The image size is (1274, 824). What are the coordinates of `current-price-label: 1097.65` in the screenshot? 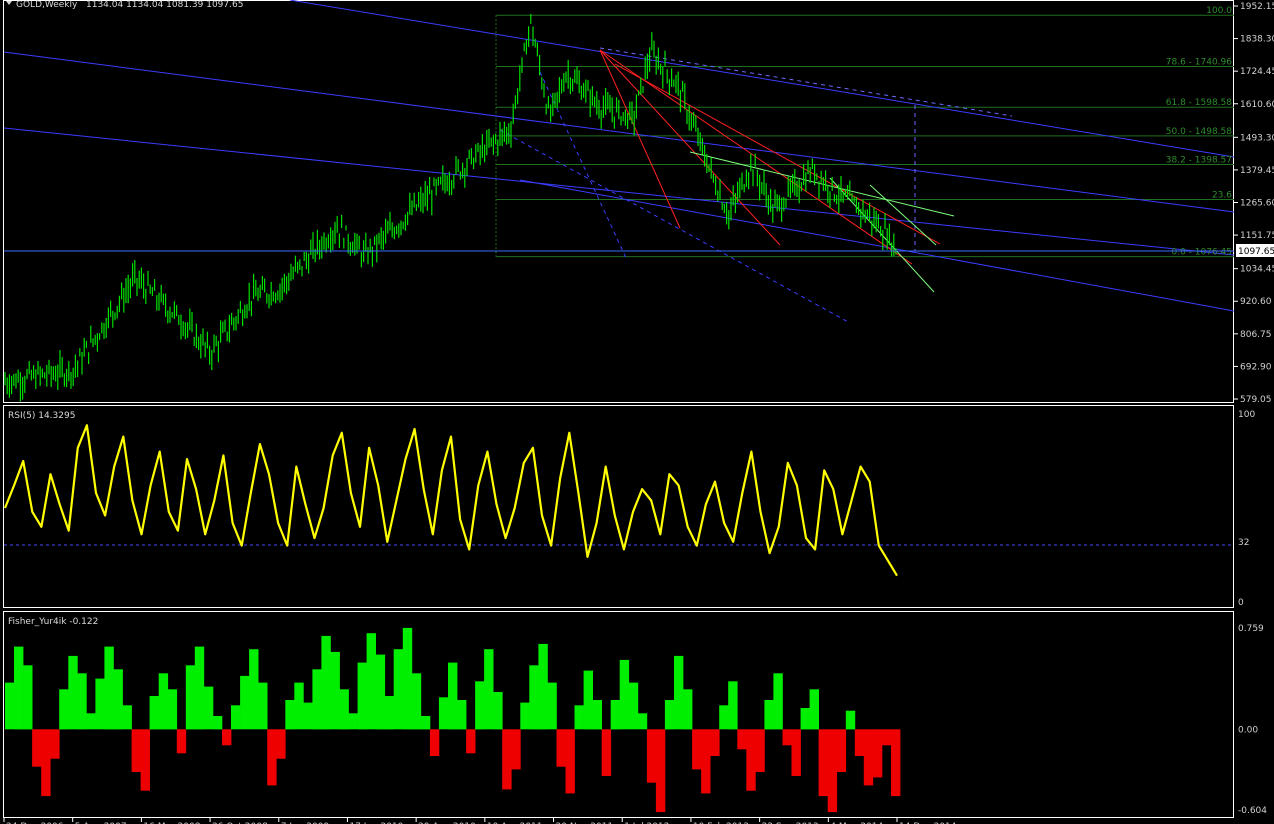 It's located at (1256, 252).